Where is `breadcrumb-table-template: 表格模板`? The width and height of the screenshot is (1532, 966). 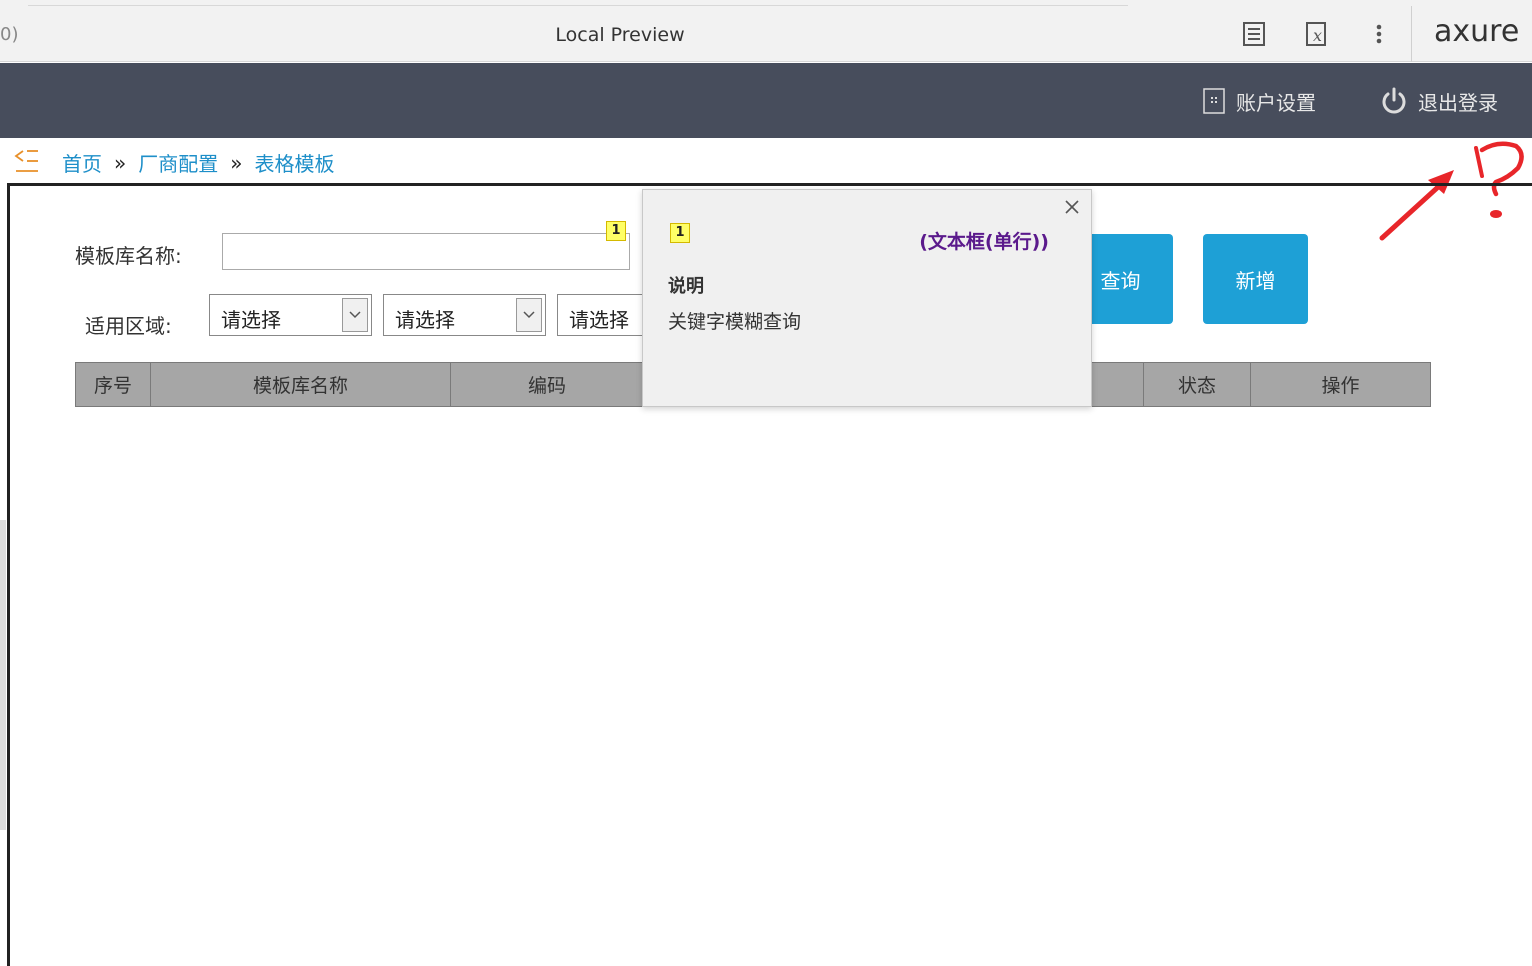 breadcrumb-table-template: 表格模板 is located at coordinates (295, 162).